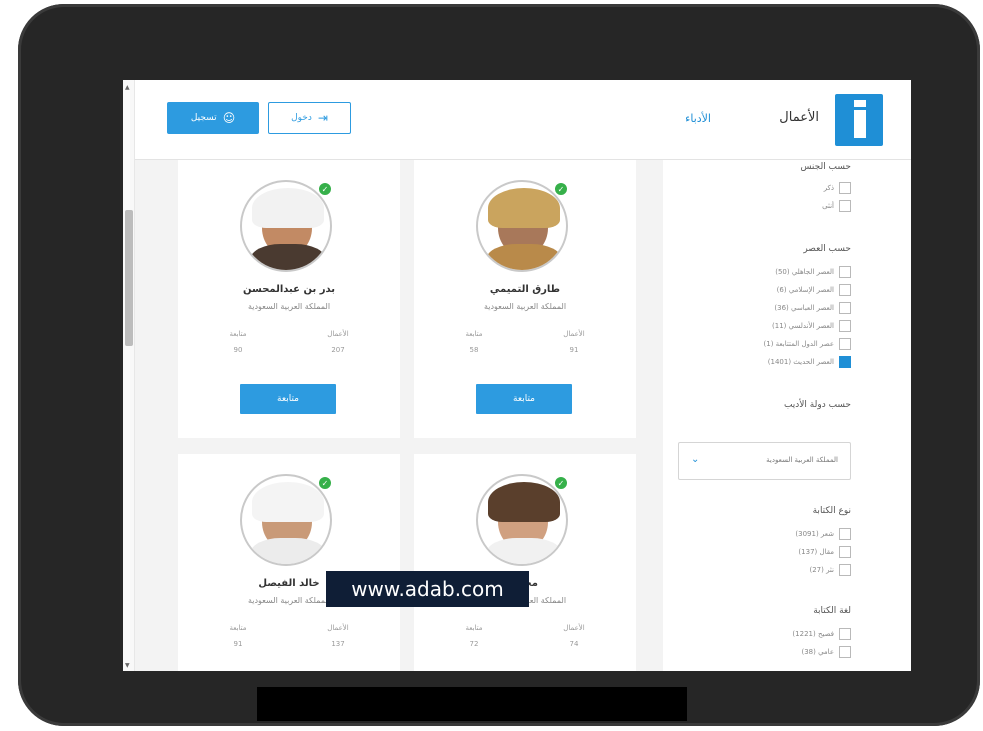  What do you see at coordinates (817, 652) in the screenshot?
I see `option-label: عامي (38)` at bounding box center [817, 652].